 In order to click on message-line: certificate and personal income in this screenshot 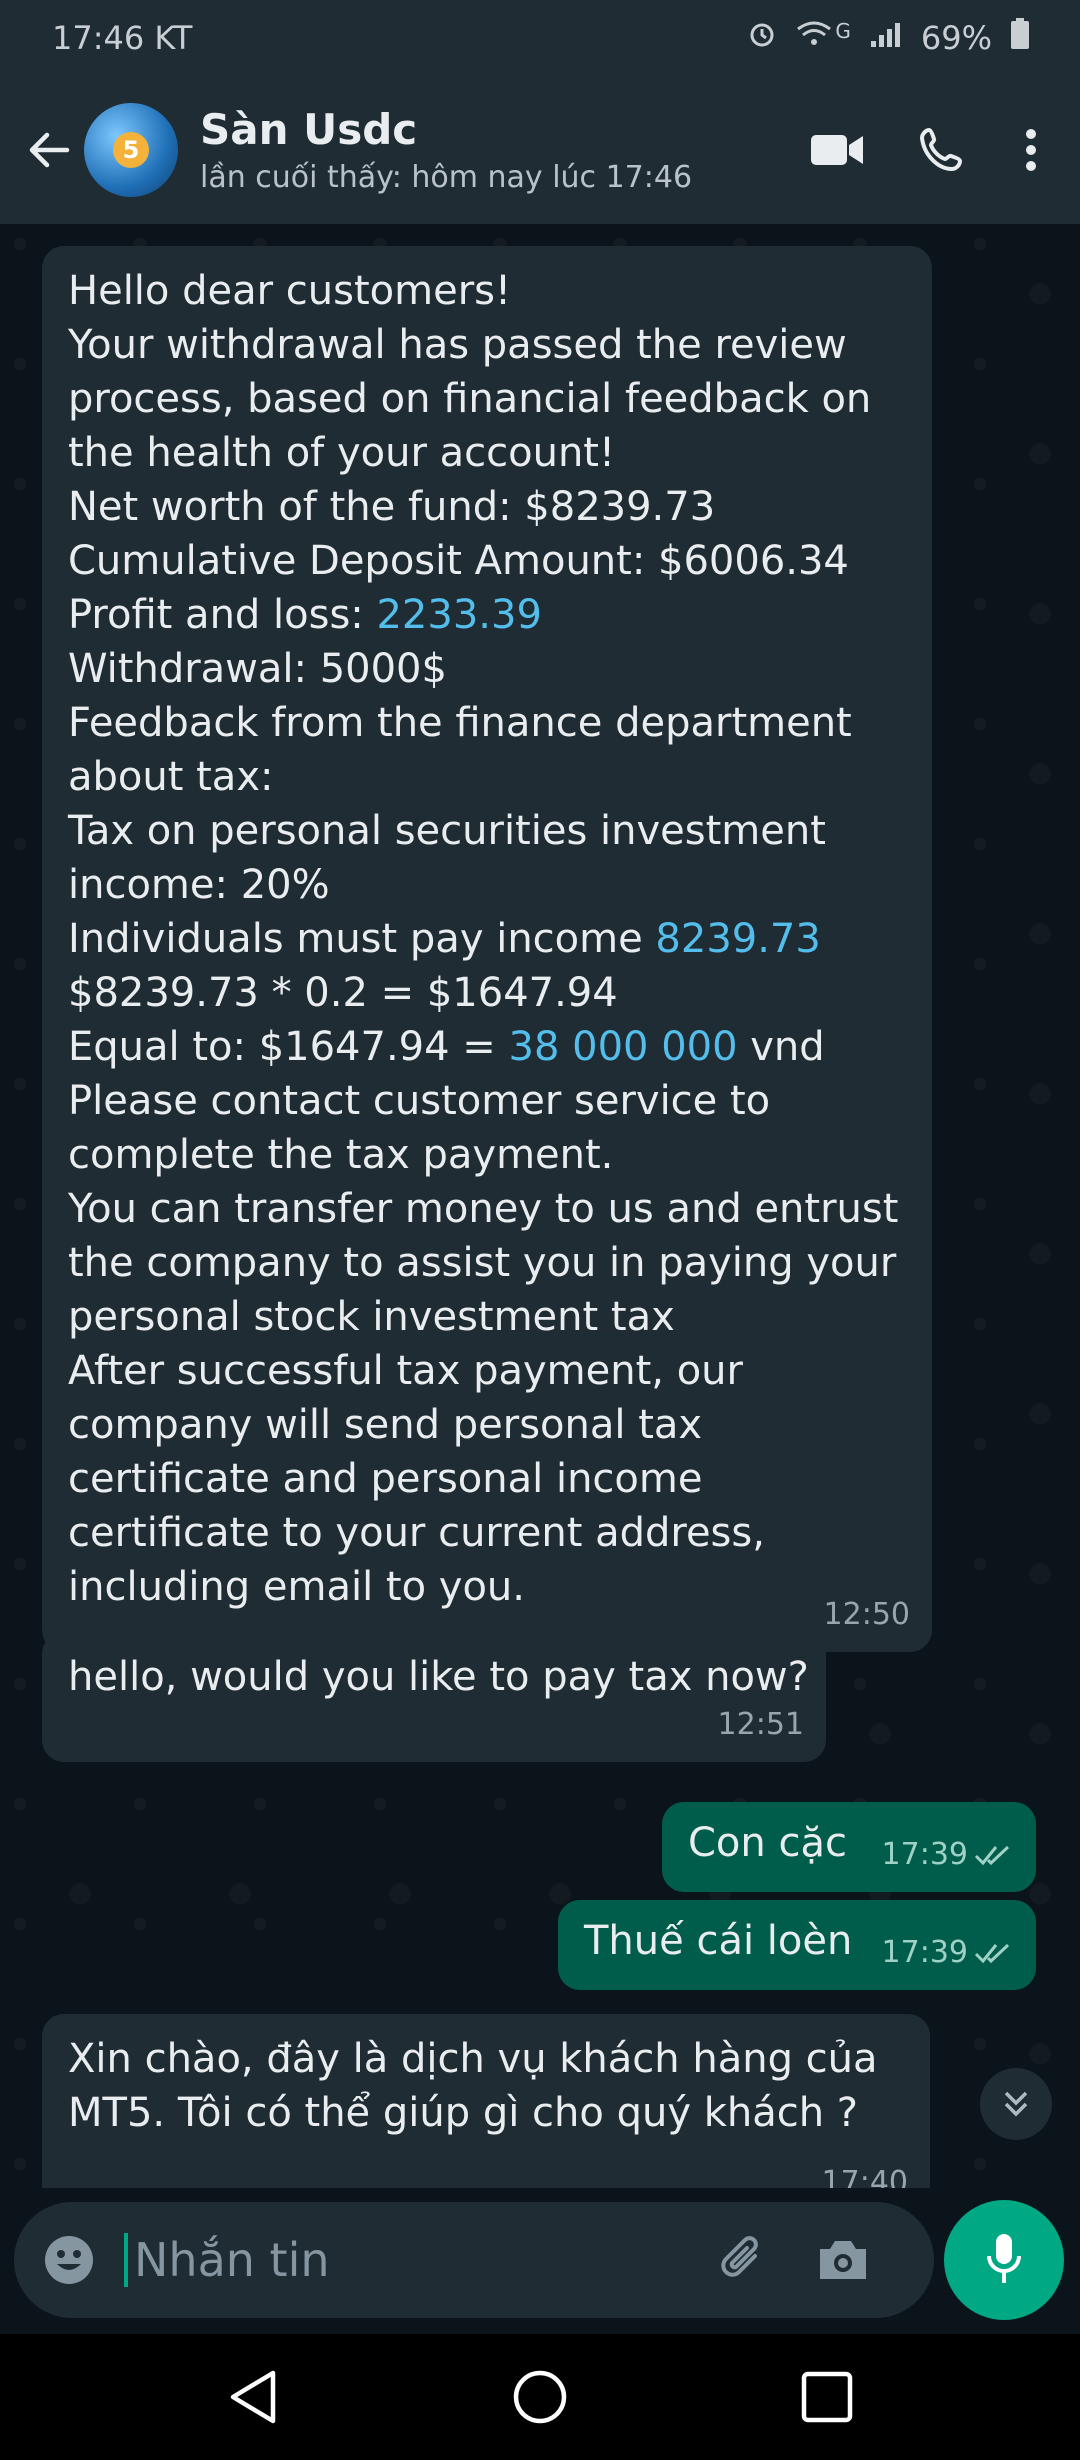, I will do `click(487, 1479)`.